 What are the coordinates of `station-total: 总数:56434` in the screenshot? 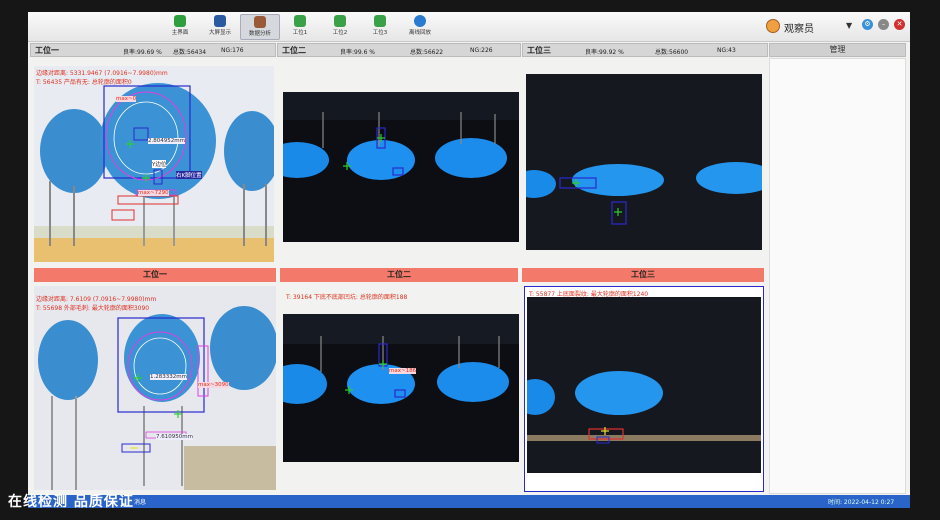 It's located at (190, 52).